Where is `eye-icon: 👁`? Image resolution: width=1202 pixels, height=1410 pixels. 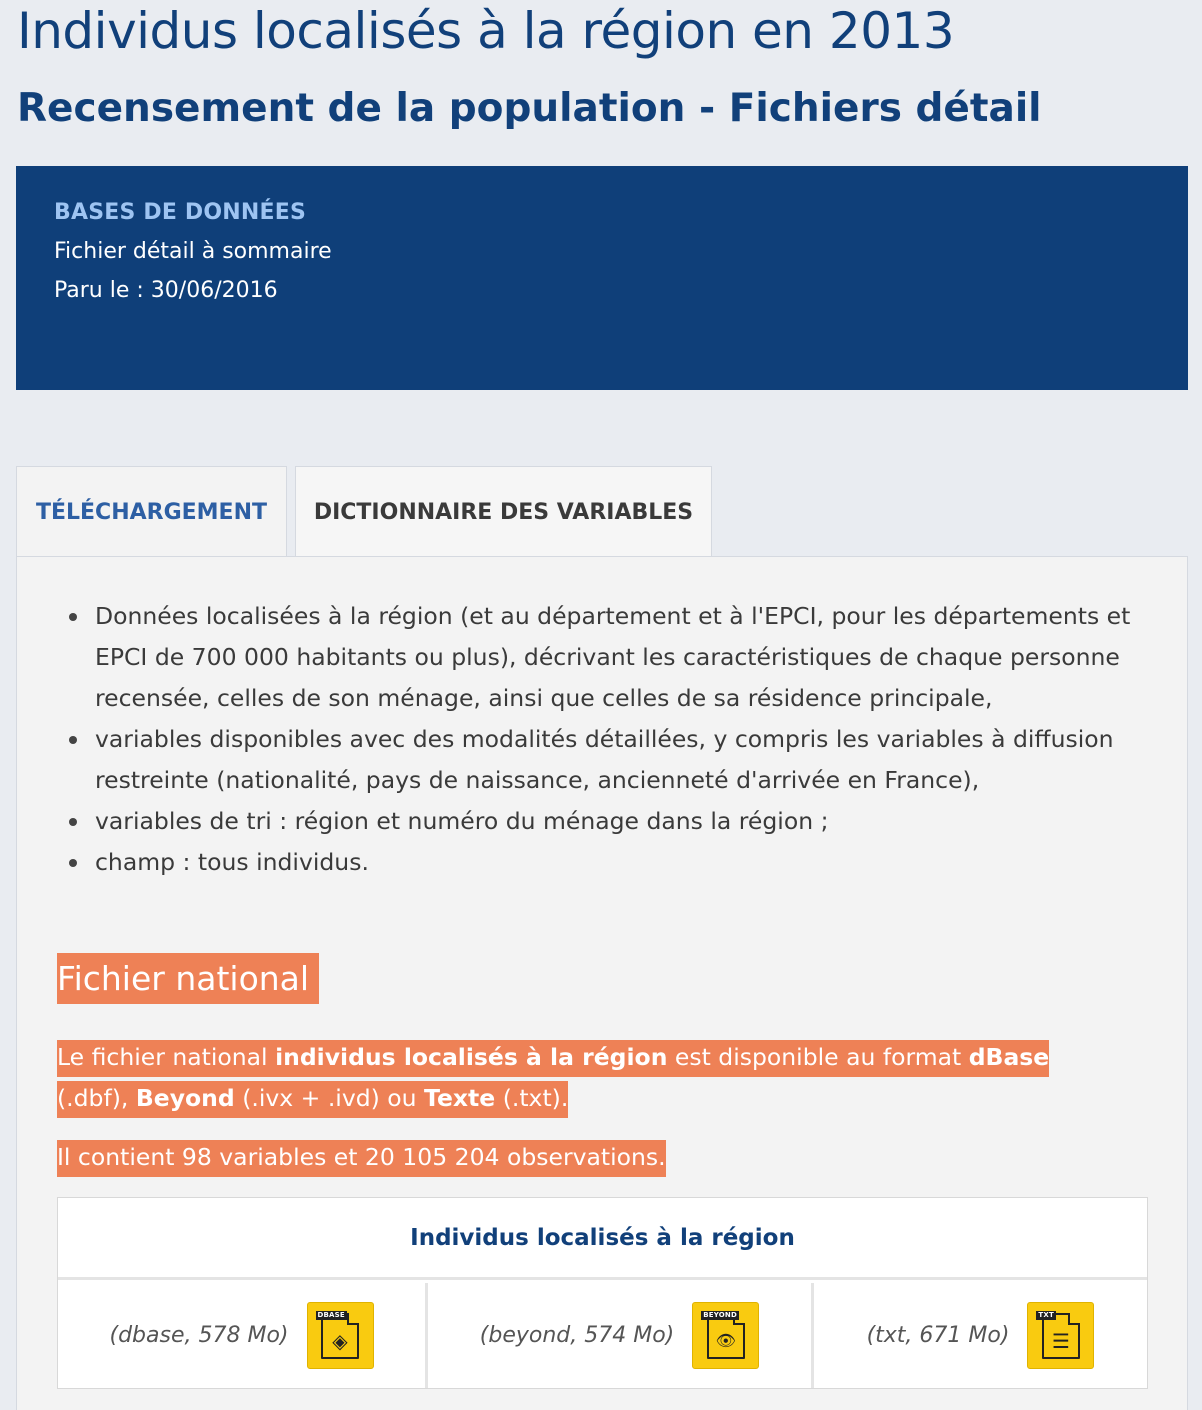
eye-icon: 👁 is located at coordinates (725, 1340).